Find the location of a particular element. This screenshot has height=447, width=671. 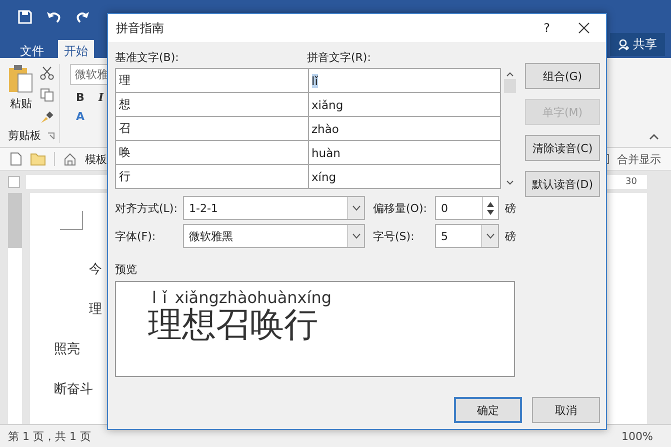

character-preview: 想 is located at coordinates (199, 325).